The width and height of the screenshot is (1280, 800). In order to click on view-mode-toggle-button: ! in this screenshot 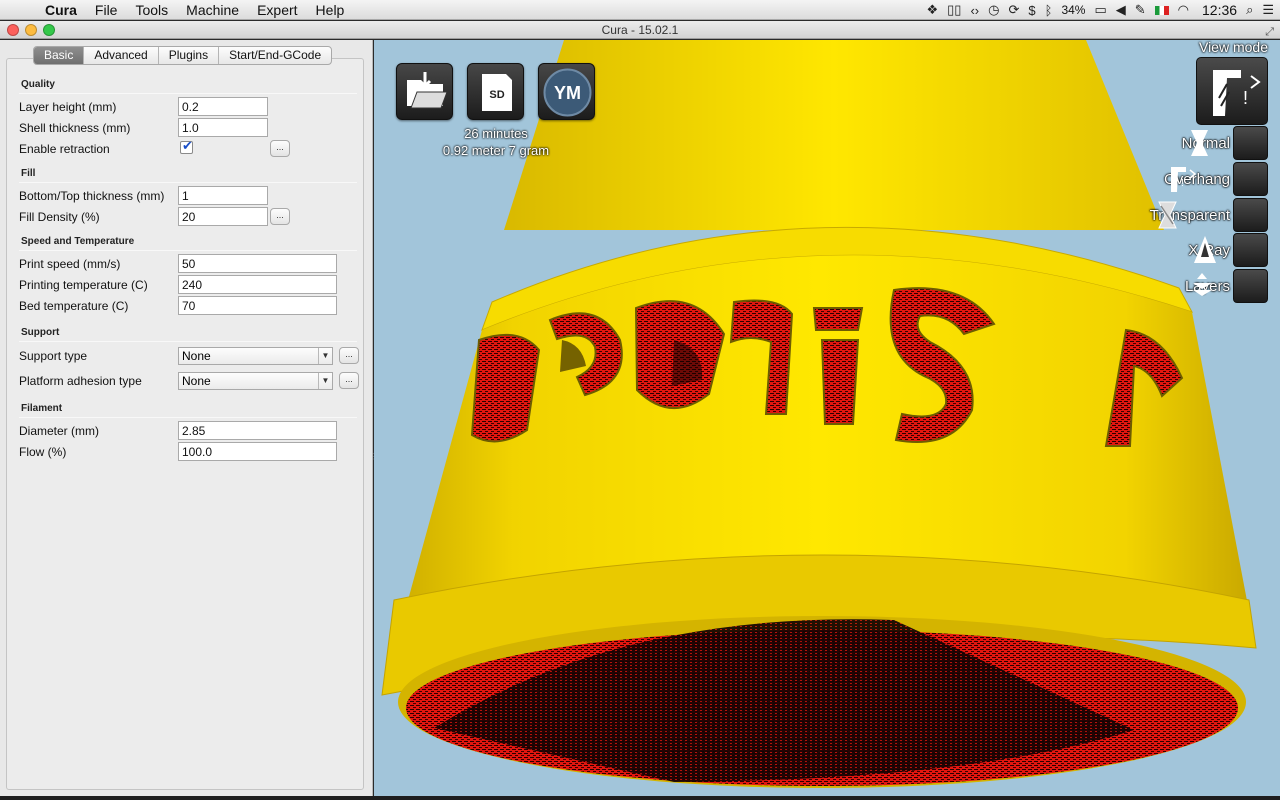, I will do `click(1232, 91)`.